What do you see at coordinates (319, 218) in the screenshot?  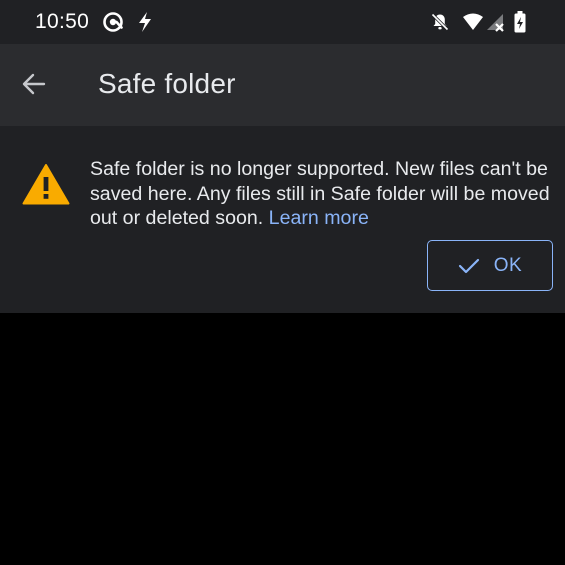 I see `learn-more-link: Learn more` at bounding box center [319, 218].